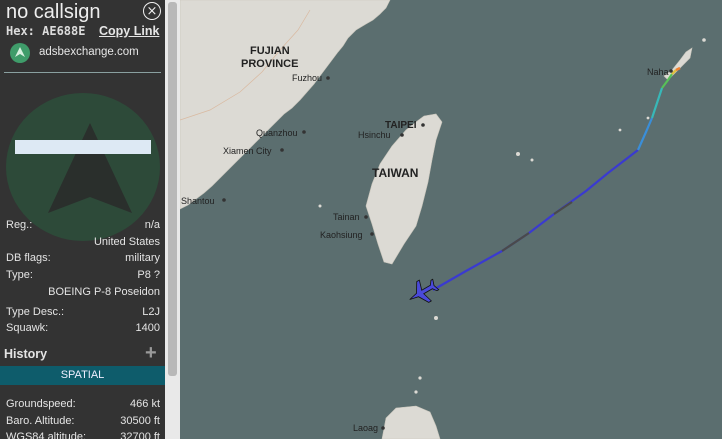  I want to click on detail-key: DB flags:, so click(28, 258).